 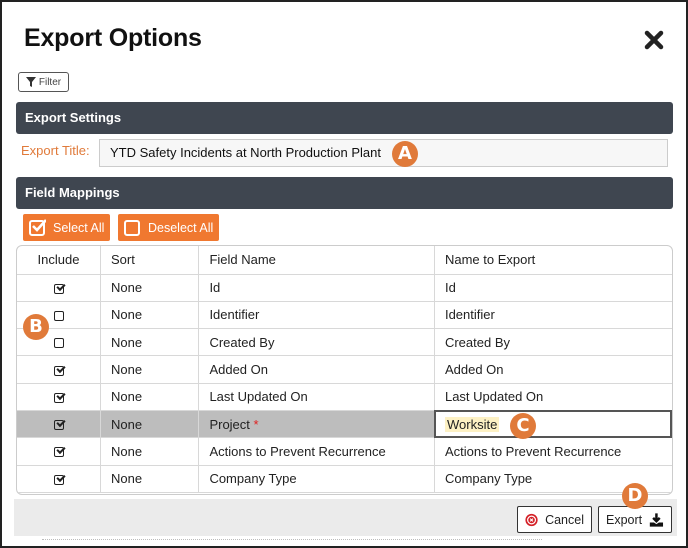 I want to click on export-button: Export, so click(x=635, y=519).